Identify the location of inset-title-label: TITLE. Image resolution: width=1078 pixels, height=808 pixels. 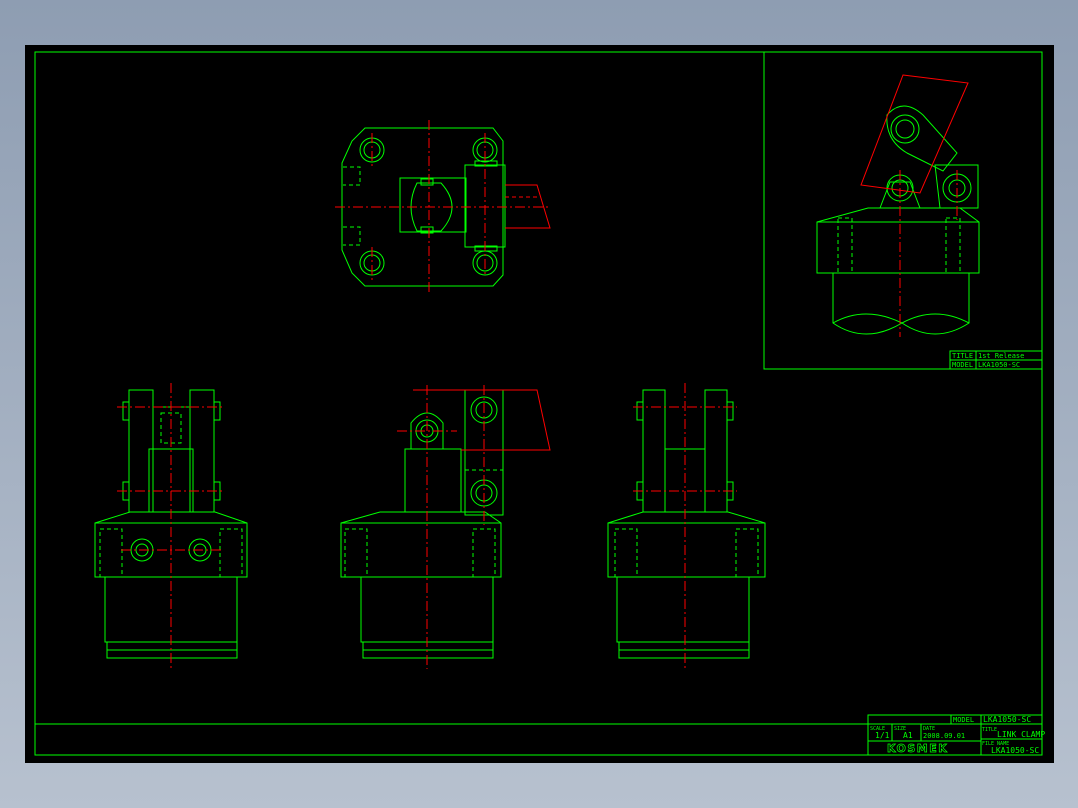
(962, 356).